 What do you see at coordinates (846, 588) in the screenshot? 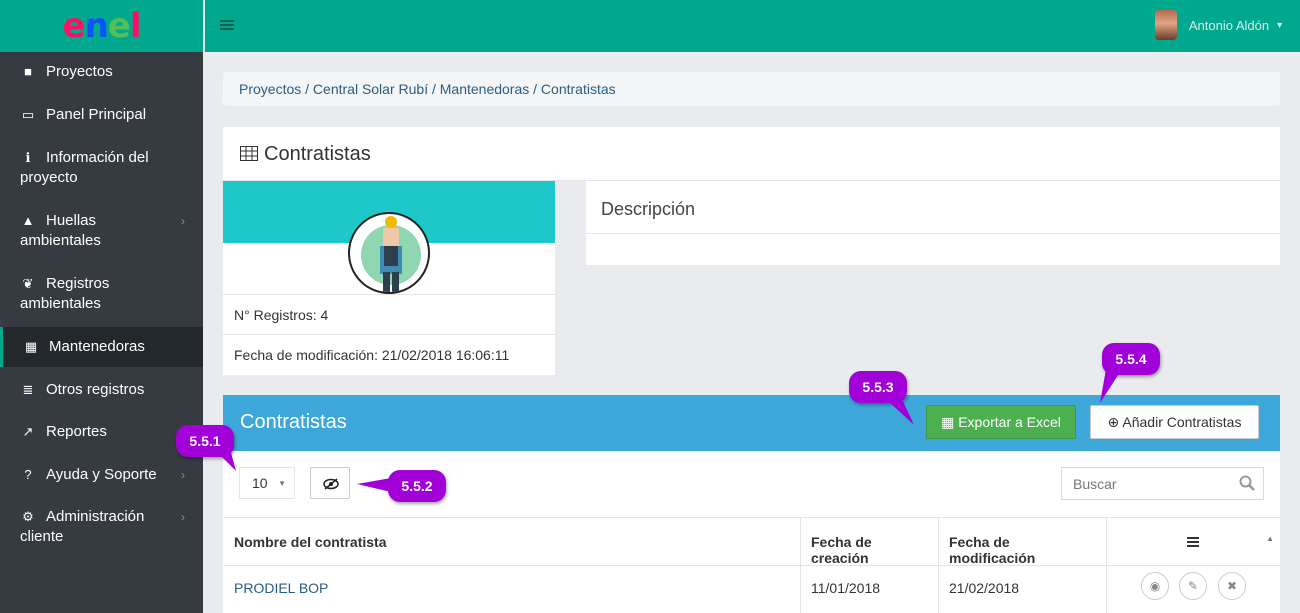
I see `fecha-creacion-cell: 11/01/2018` at bounding box center [846, 588].